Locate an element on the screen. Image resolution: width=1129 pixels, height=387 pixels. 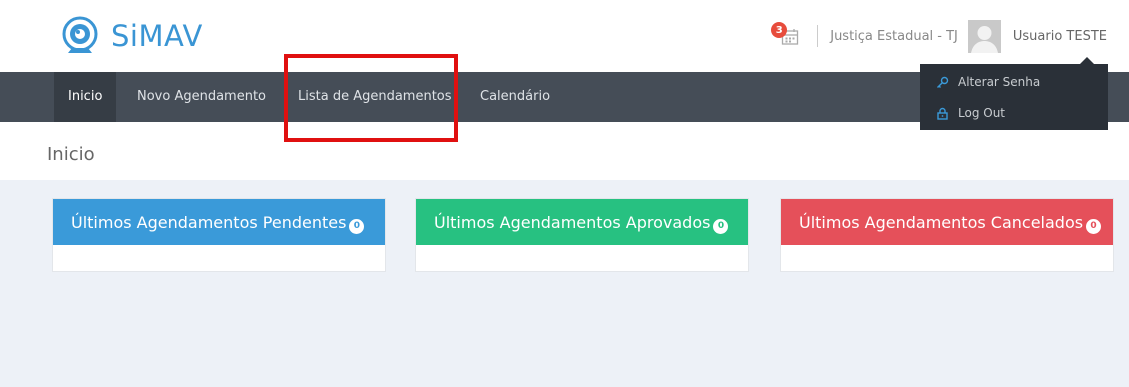
app-logo: SiMAV is located at coordinates (131, 36).